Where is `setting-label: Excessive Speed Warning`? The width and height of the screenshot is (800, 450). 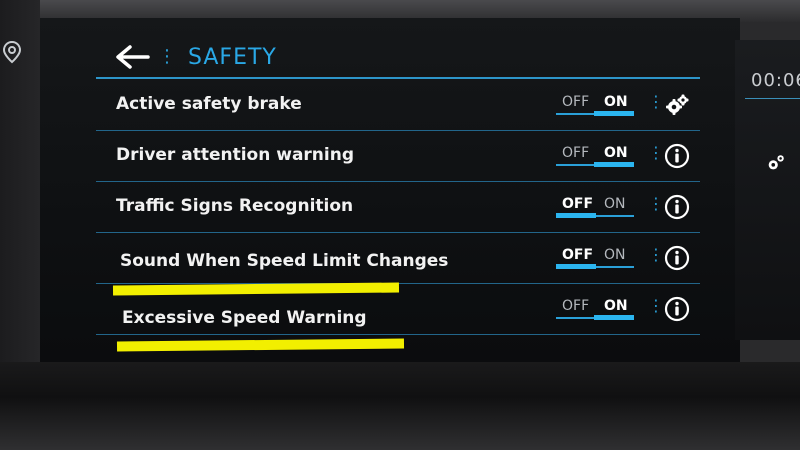 setting-label: Excessive Speed Warning is located at coordinates (244, 318).